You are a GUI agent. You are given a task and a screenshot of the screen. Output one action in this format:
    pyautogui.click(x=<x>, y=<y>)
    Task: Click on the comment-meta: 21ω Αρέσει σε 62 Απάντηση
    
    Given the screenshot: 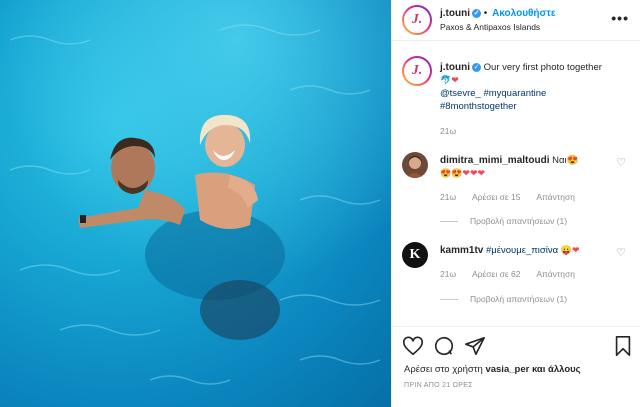 What is the action you would take?
    pyautogui.click(x=514, y=274)
    